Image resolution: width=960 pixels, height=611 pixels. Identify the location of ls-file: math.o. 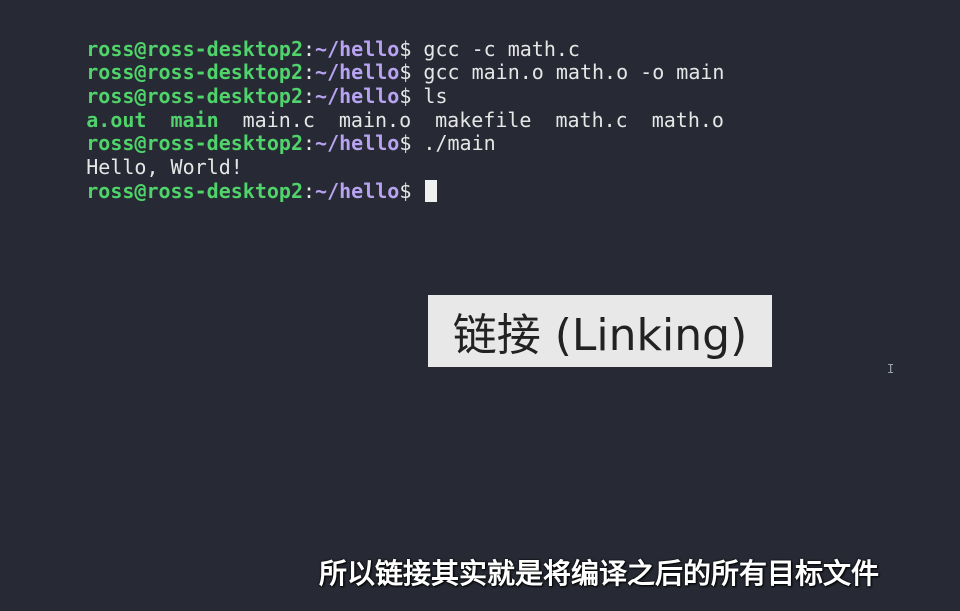
(687, 119).